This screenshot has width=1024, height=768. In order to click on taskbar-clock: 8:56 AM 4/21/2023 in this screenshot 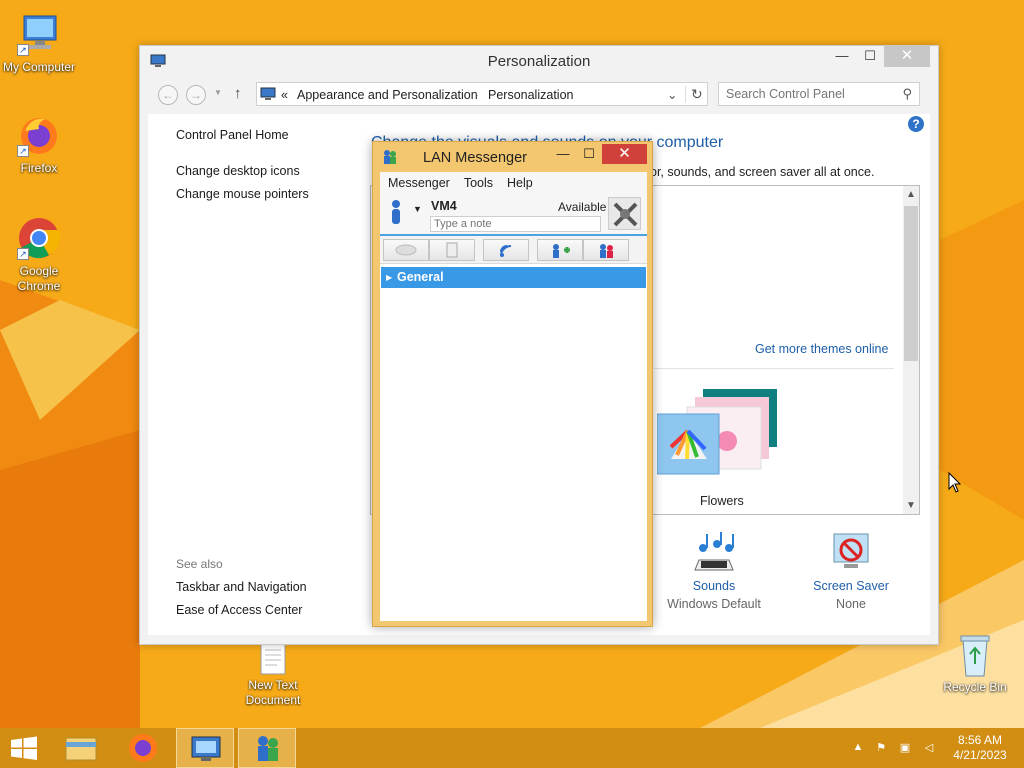, I will do `click(980, 748)`.